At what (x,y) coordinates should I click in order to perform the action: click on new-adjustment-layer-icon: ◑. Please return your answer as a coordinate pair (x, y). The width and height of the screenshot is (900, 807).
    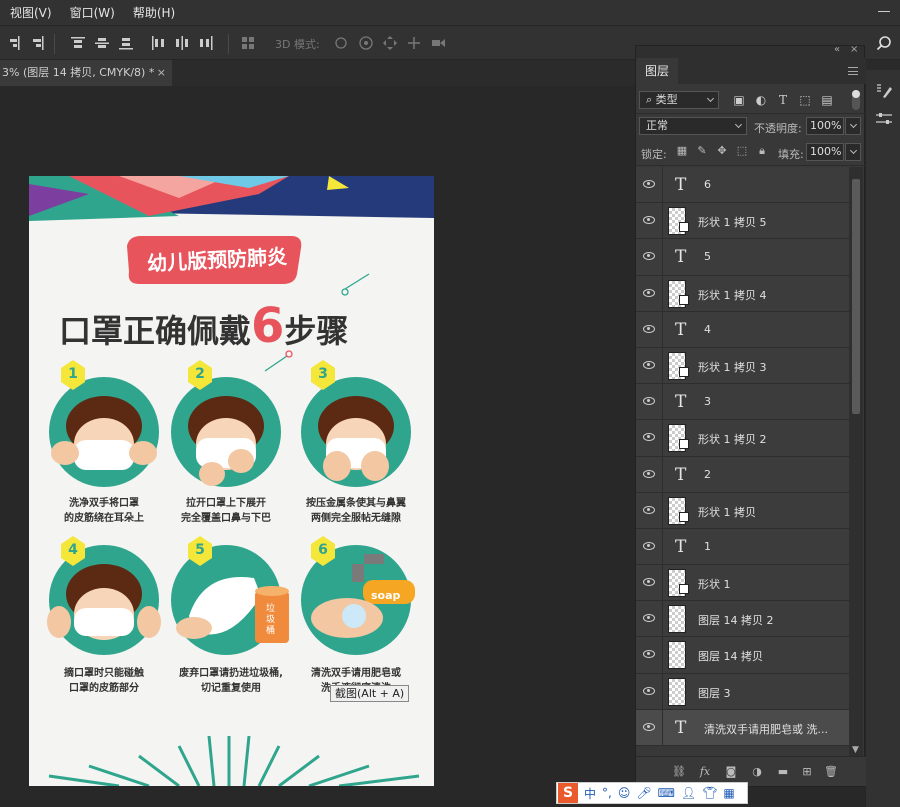
    Looking at the image, I should click on (757, 772).